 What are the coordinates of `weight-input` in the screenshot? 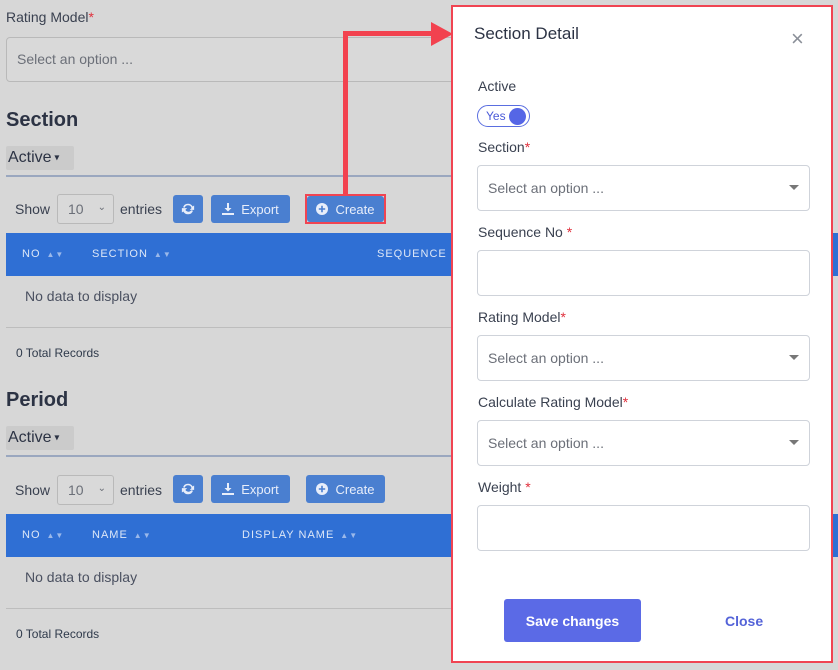 It's located at (643, 528).